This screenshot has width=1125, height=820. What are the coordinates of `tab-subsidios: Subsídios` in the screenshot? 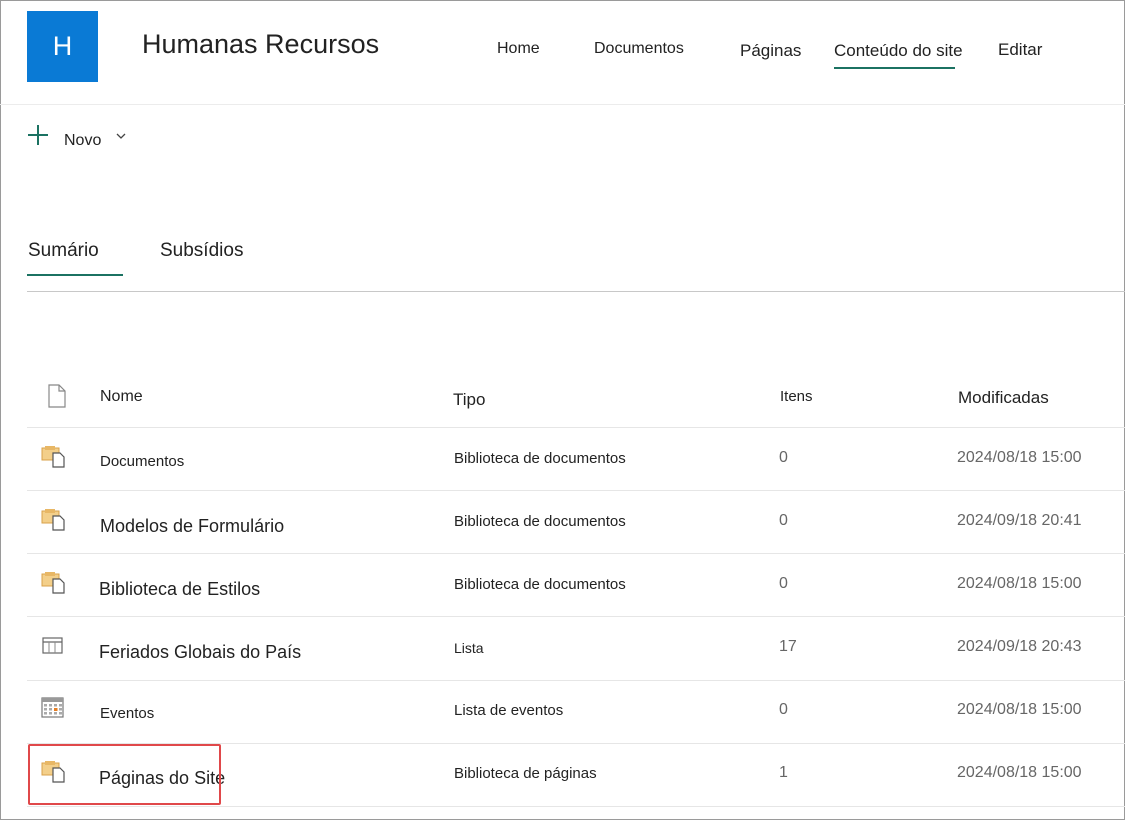 It's located at (201, 251).